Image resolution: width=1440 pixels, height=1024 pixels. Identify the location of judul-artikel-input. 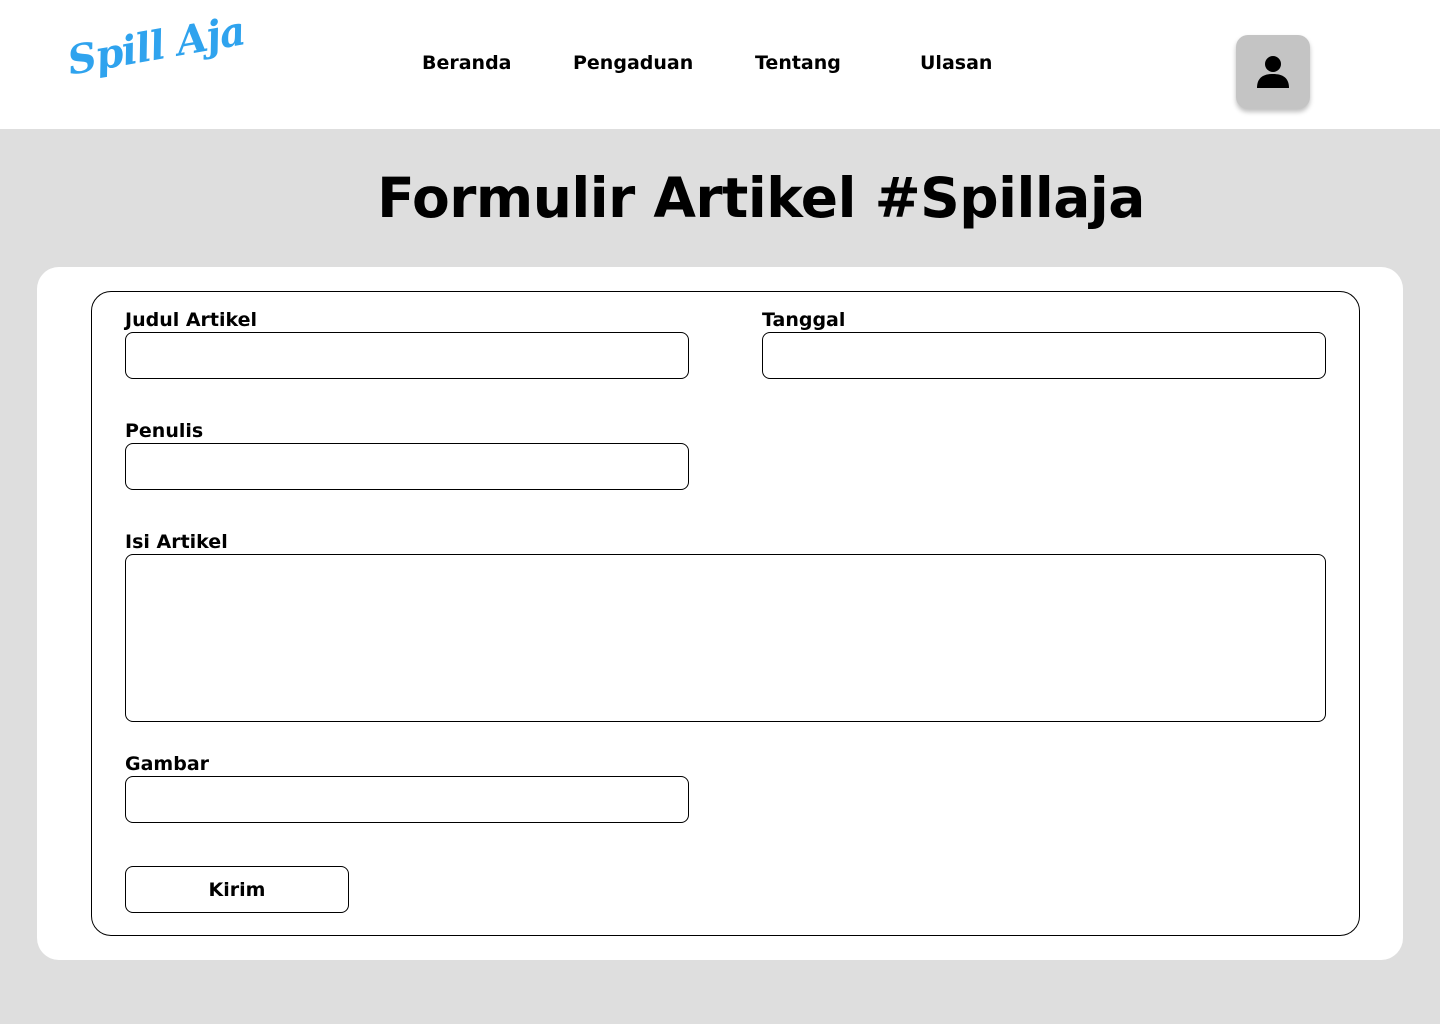
(407, 355).